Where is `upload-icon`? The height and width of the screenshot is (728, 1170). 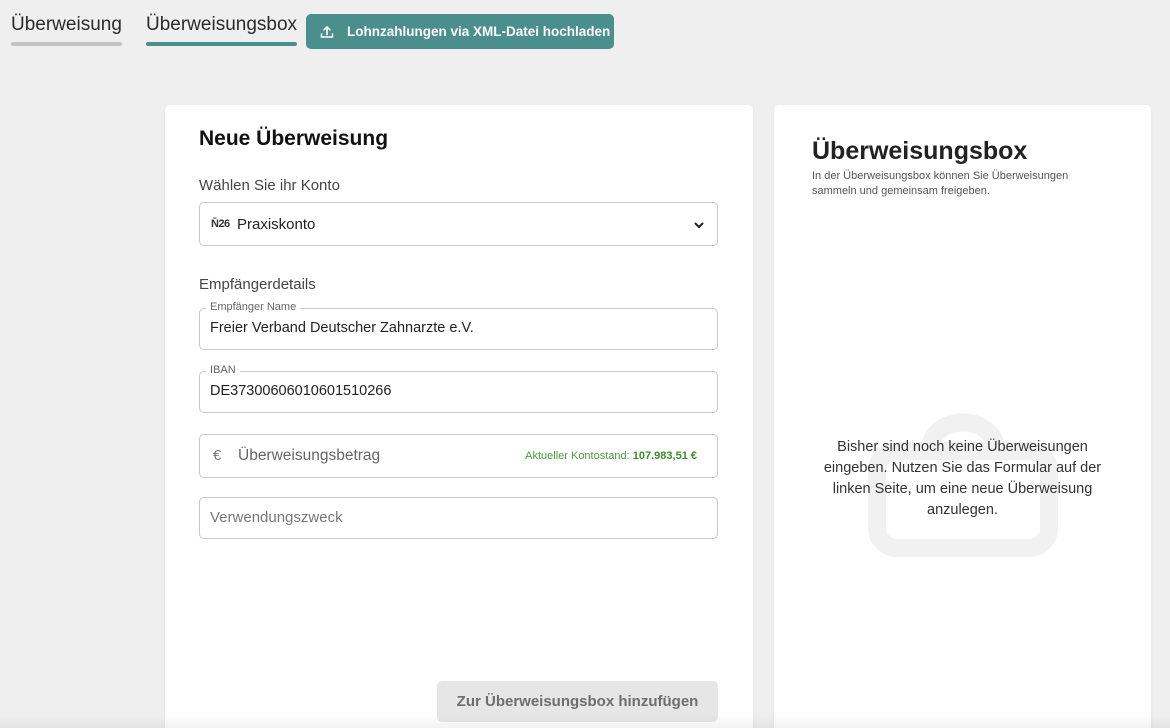
upload-icon is located at coordinates (327, 32).